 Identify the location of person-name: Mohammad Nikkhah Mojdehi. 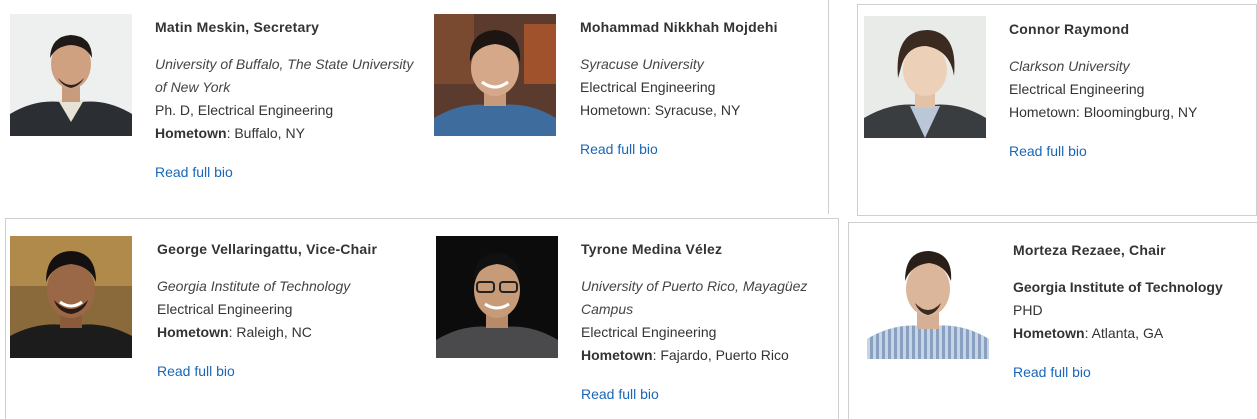
(679, 27).